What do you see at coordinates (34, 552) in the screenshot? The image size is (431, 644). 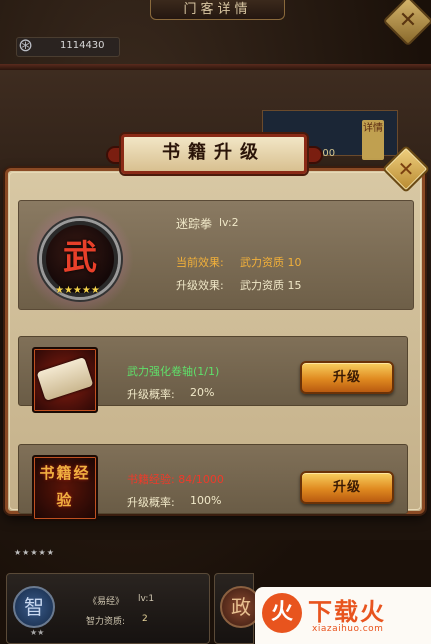 I see `background-stars: ★★★★★` at bounding box center [34, 552].